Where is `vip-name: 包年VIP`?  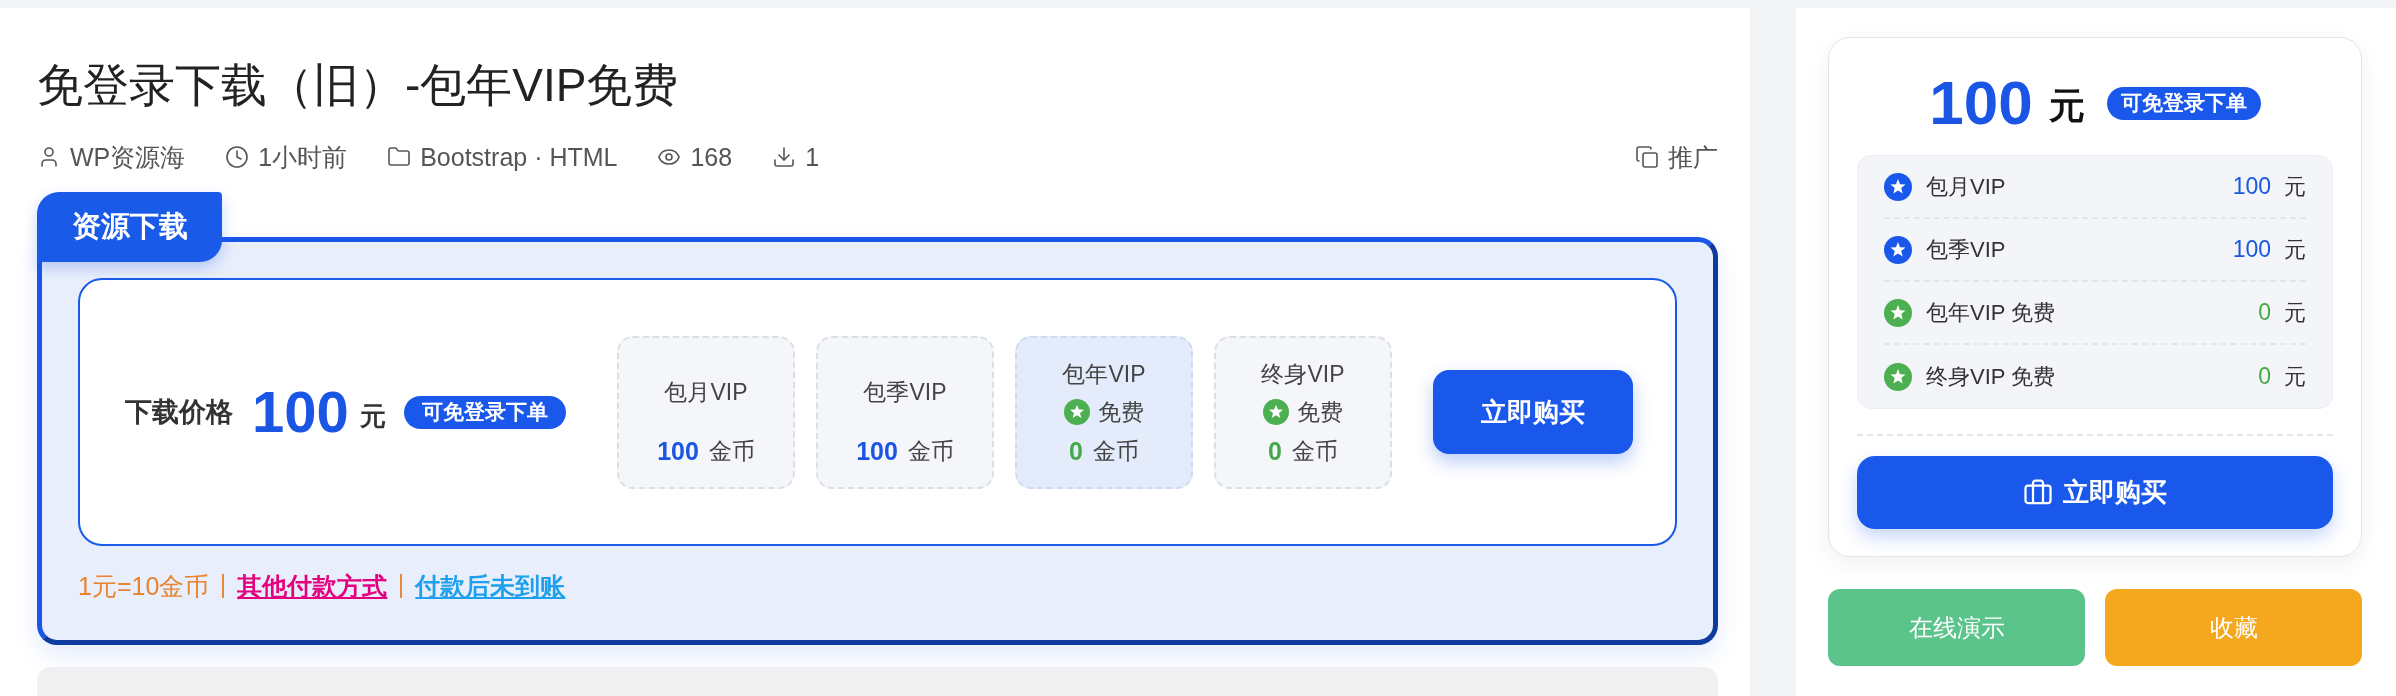 vip-name: 包年VIP is located at coordinates (1104, 374).